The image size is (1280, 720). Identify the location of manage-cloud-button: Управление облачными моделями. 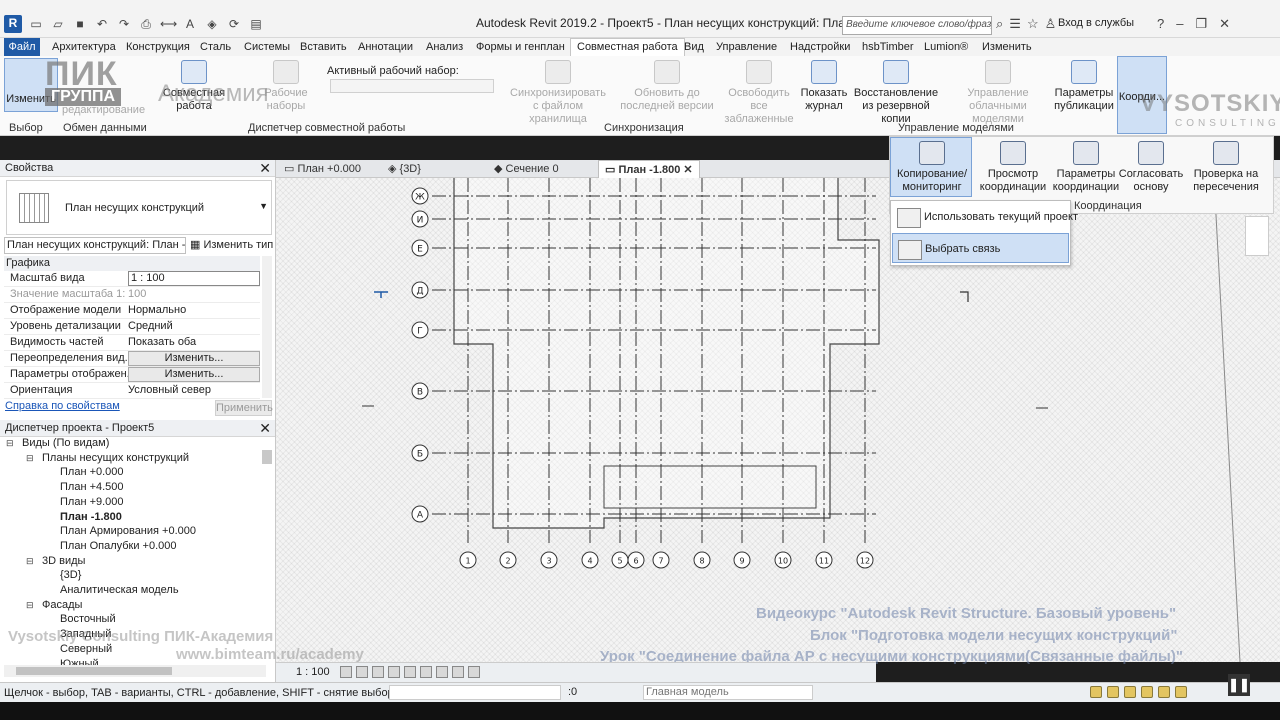
(998, 93).